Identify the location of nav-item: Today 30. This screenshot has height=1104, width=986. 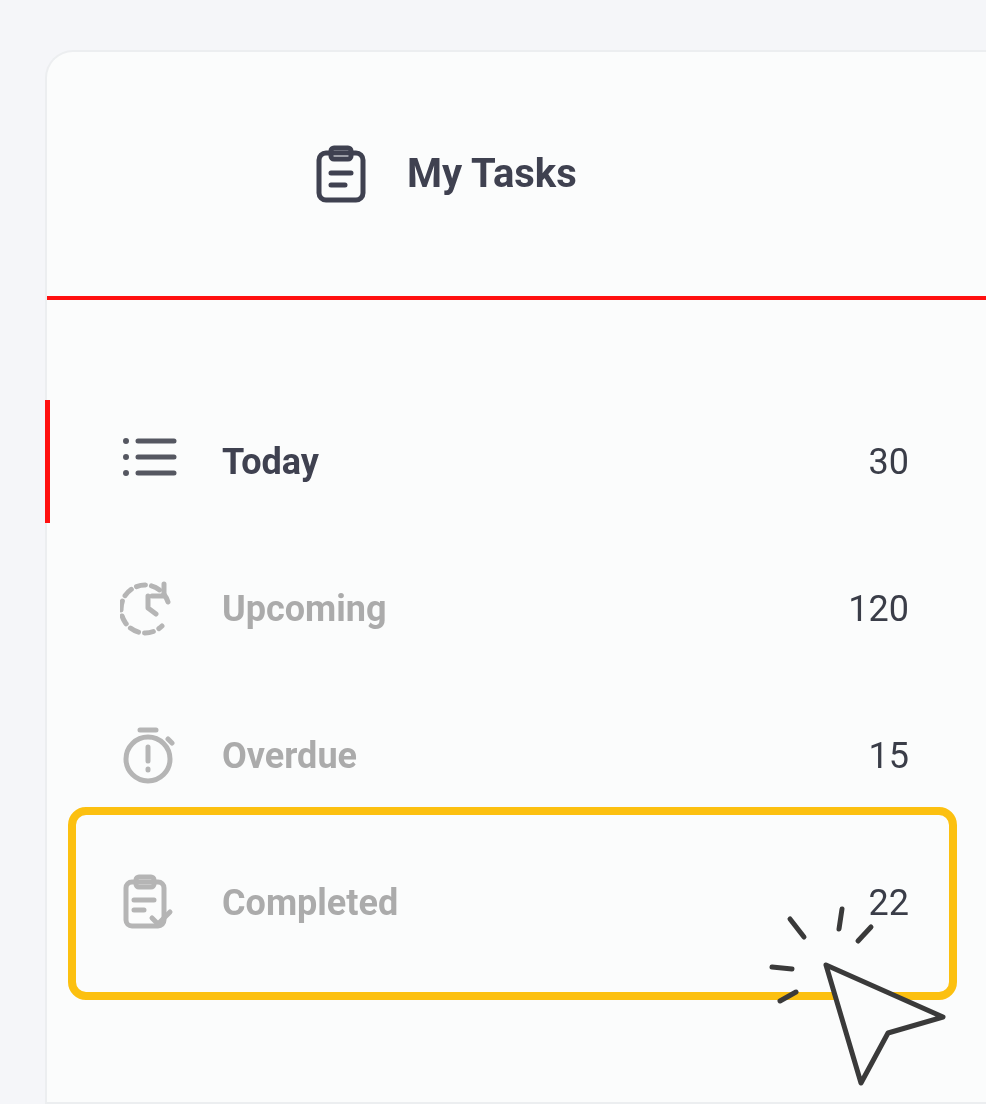
(515, 461).